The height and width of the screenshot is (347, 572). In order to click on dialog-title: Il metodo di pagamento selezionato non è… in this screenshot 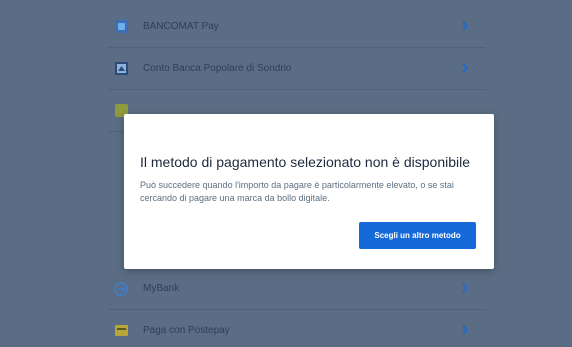, I will do `click(305, 162)`.